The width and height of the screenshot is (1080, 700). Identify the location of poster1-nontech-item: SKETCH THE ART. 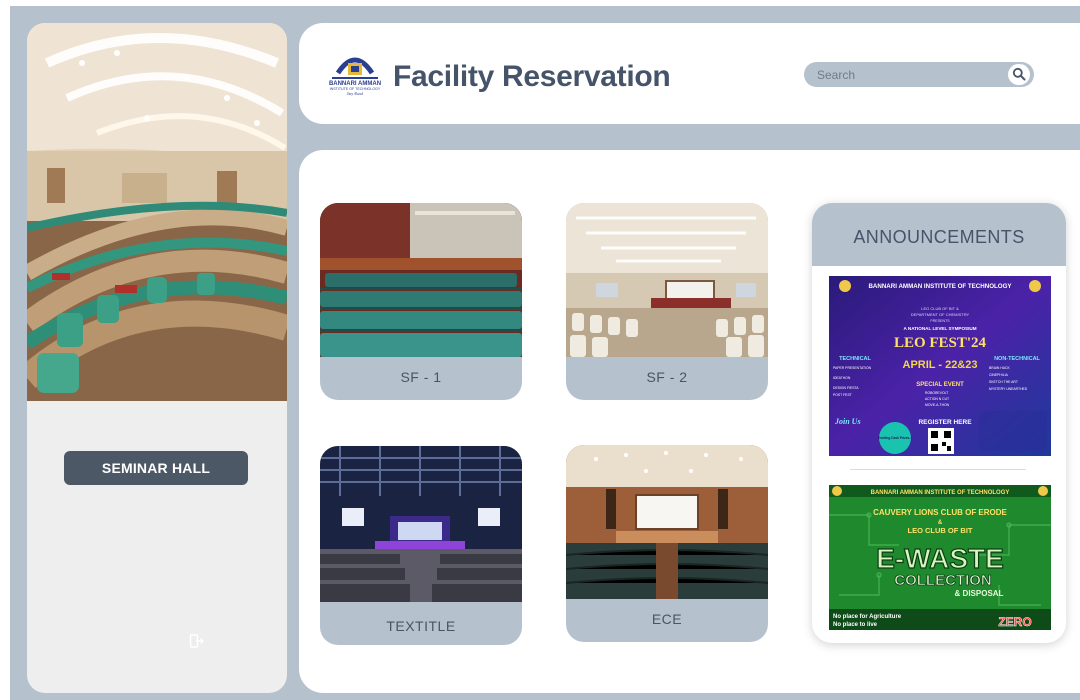
(1003, 382).